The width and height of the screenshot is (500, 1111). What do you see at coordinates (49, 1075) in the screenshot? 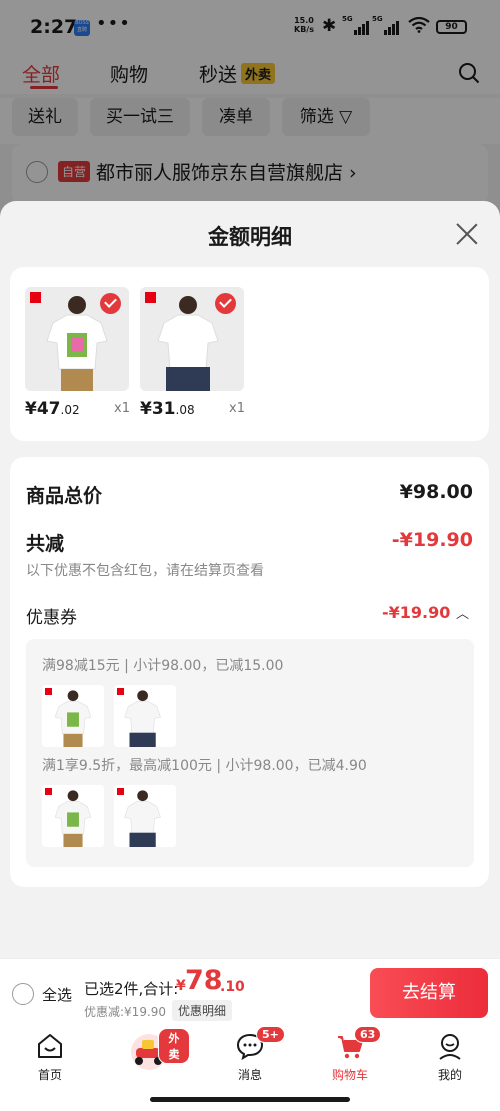
I see `tab-label: 首页` at bounding box center [49, 1075].